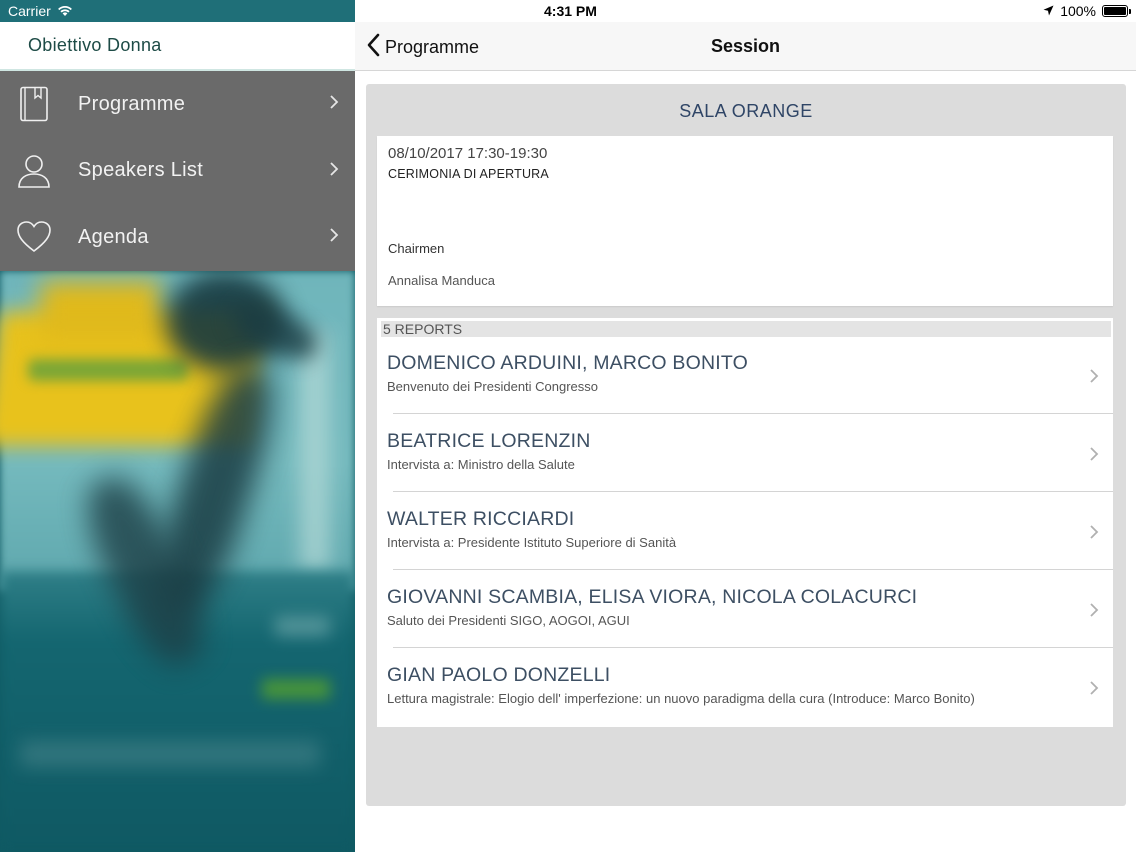 The height and width of the screenshot is (852, 1136). What do you see at coordinates (113, 236) in the screenshot?
I see `sidebar-item-label: Agenda` at bounding box center [113, 236].